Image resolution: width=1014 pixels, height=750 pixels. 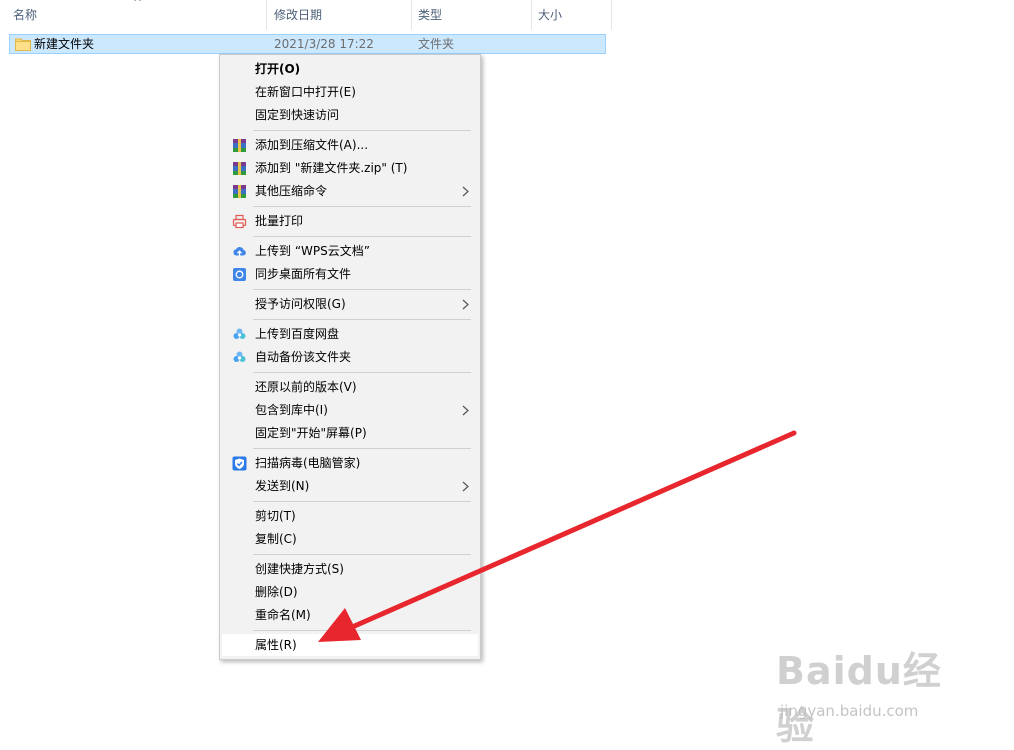 I want to click on menu-label: 属性(R), so click(x=276, y=645).